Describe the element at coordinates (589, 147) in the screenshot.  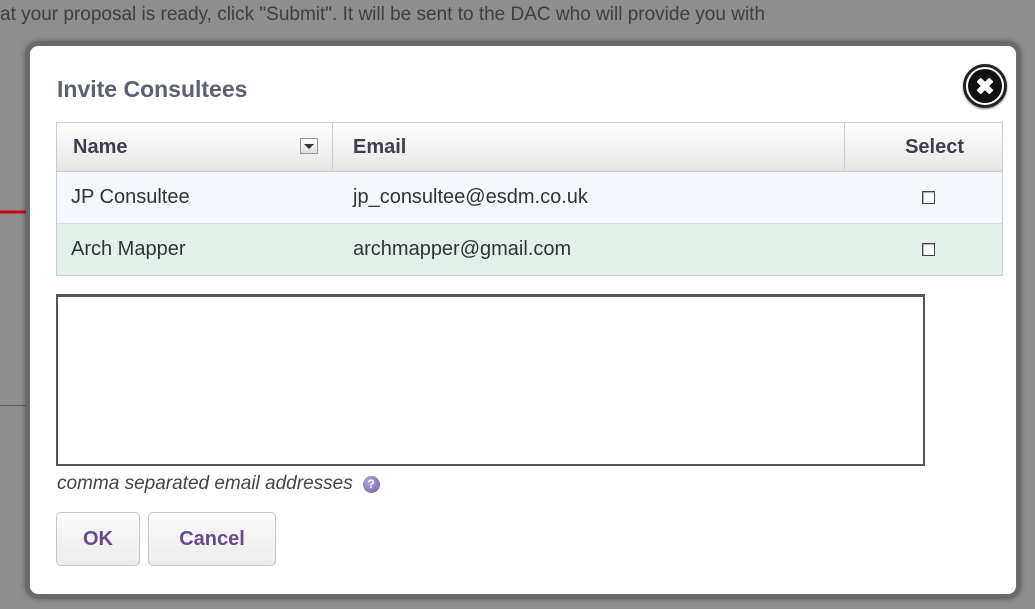
I see `column-header-email: Email` at that location.